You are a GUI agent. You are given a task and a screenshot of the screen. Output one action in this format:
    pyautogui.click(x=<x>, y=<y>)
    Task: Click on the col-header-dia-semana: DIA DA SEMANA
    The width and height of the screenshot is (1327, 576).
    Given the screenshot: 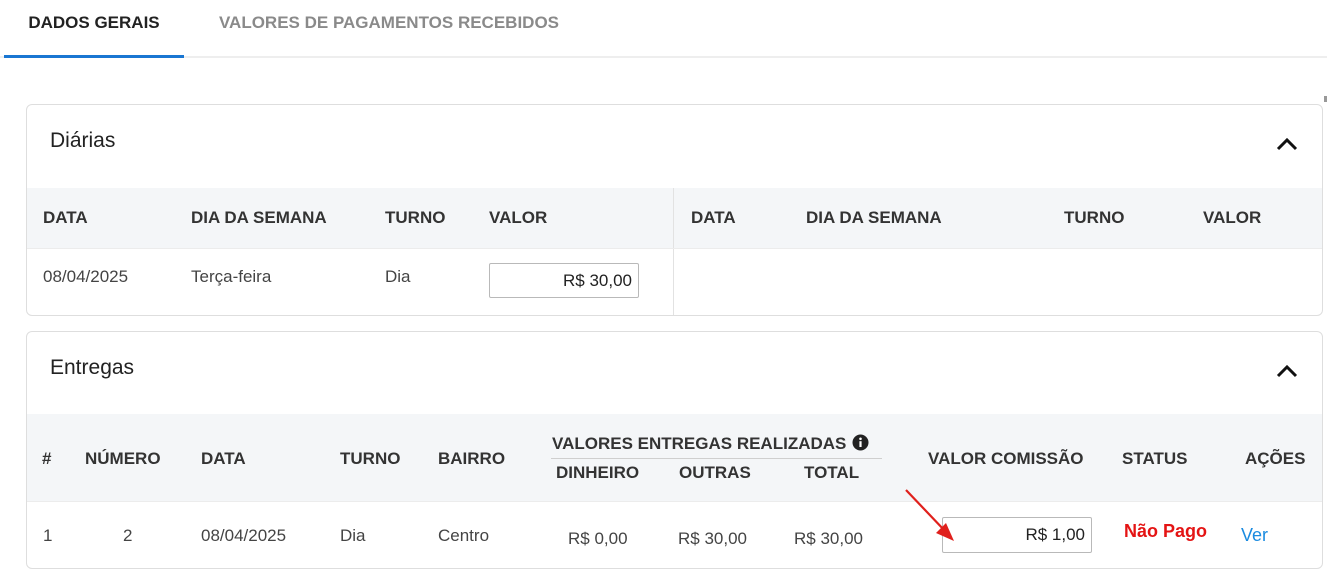 What is the action you would take?
    pyautogui.click(x=259, y=217)
    